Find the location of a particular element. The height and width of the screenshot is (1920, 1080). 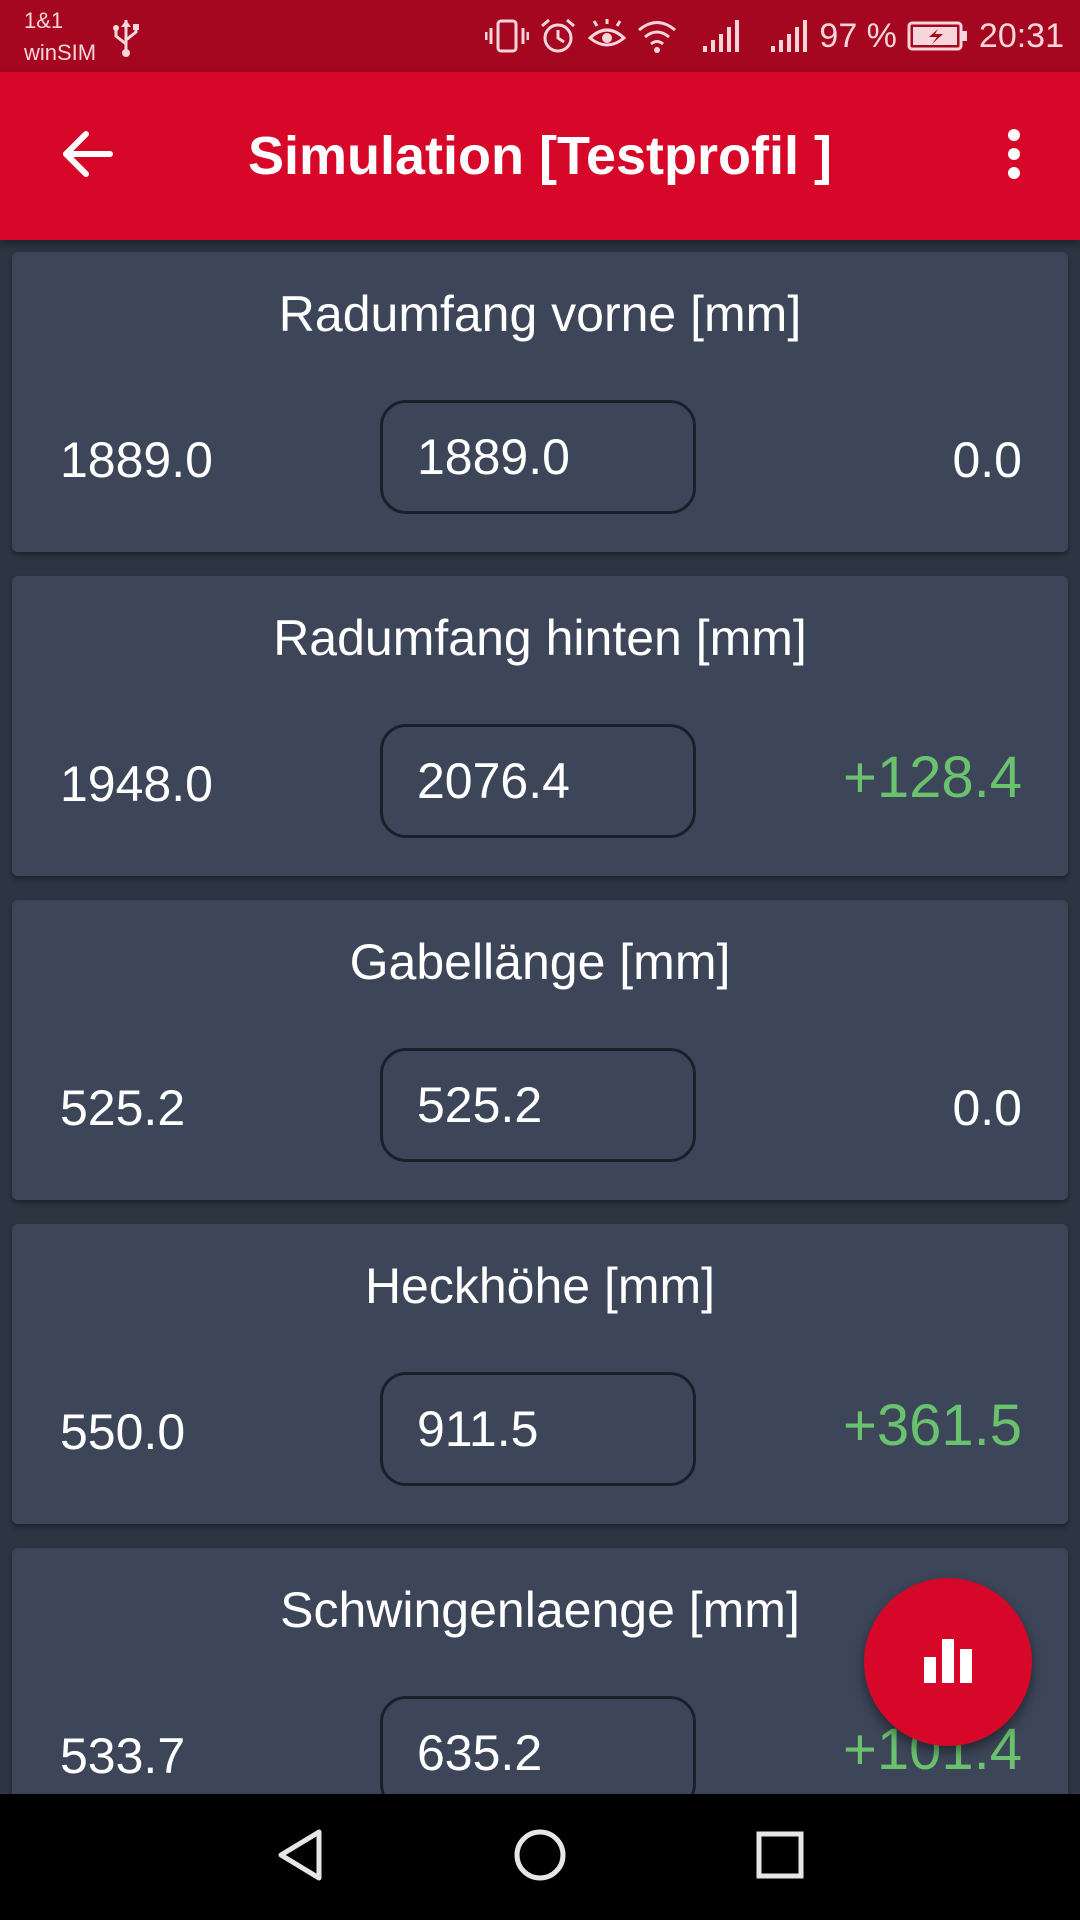

usb-icon is located at coordinates (126, 40).